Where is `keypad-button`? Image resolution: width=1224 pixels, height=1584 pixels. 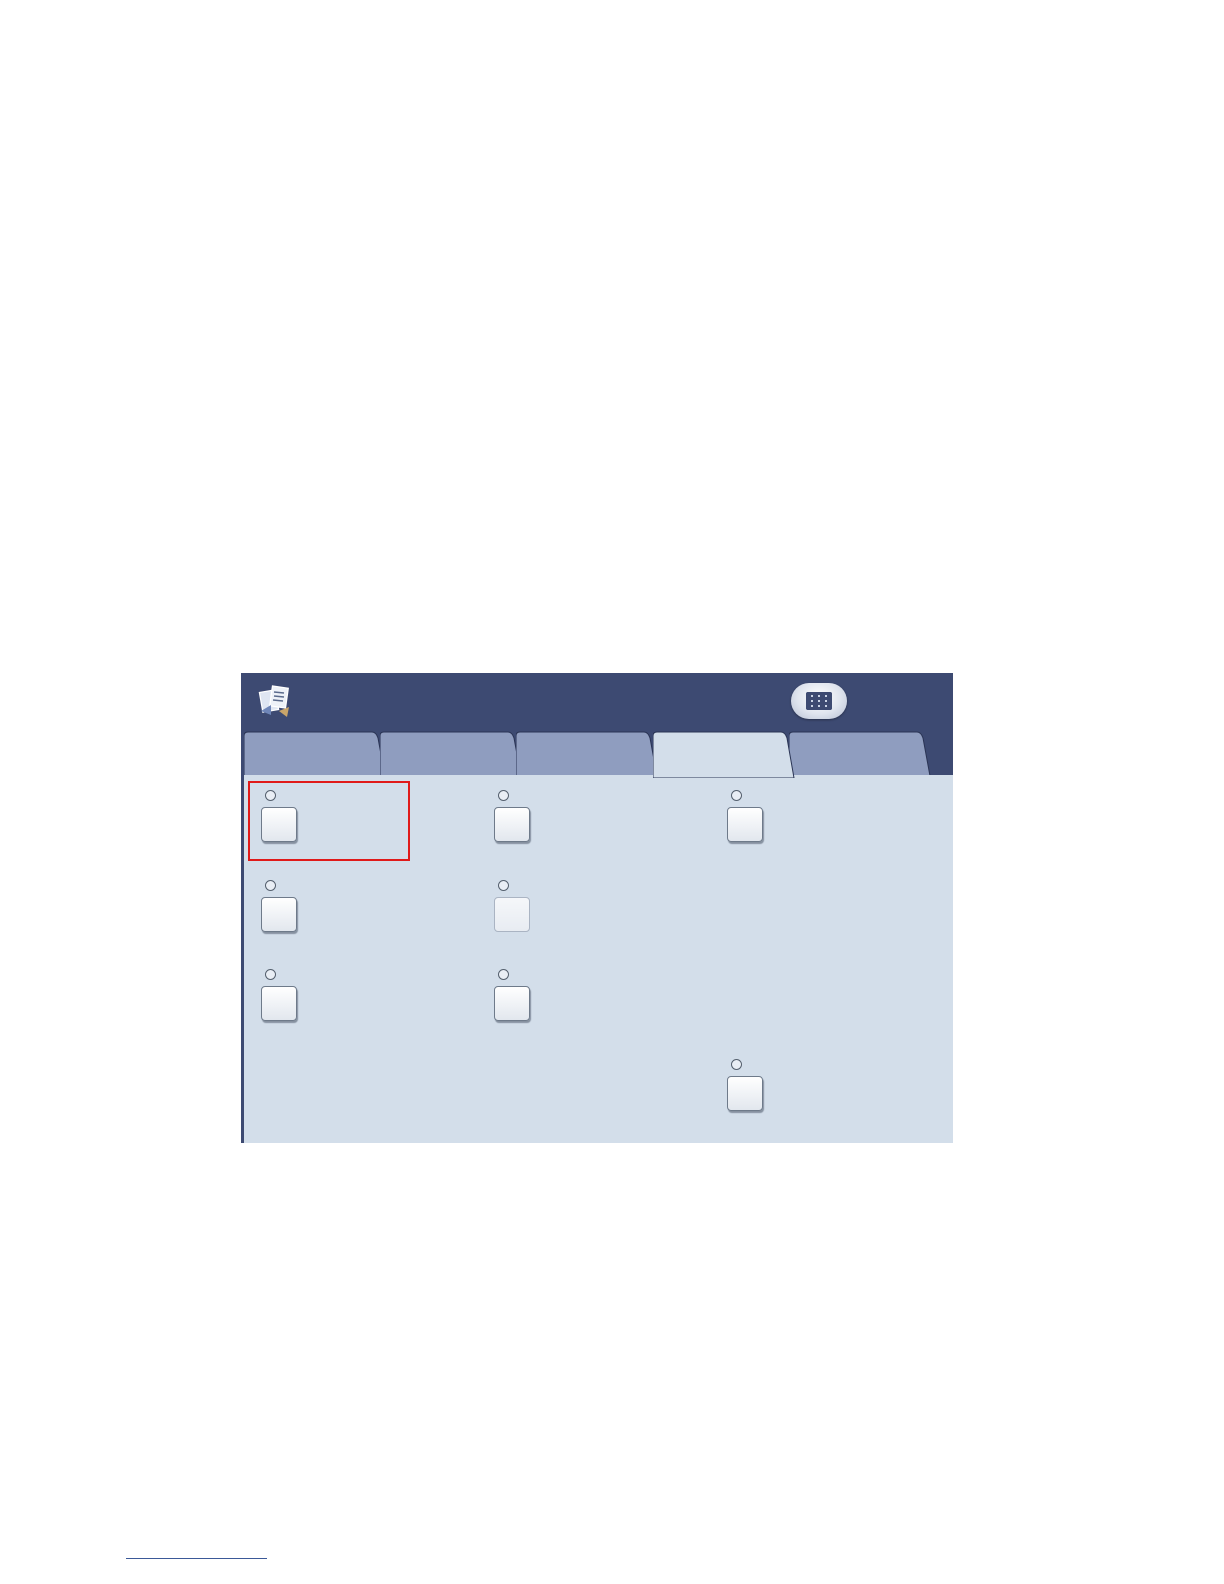 keypad-button is located at coordinates (819, 701).